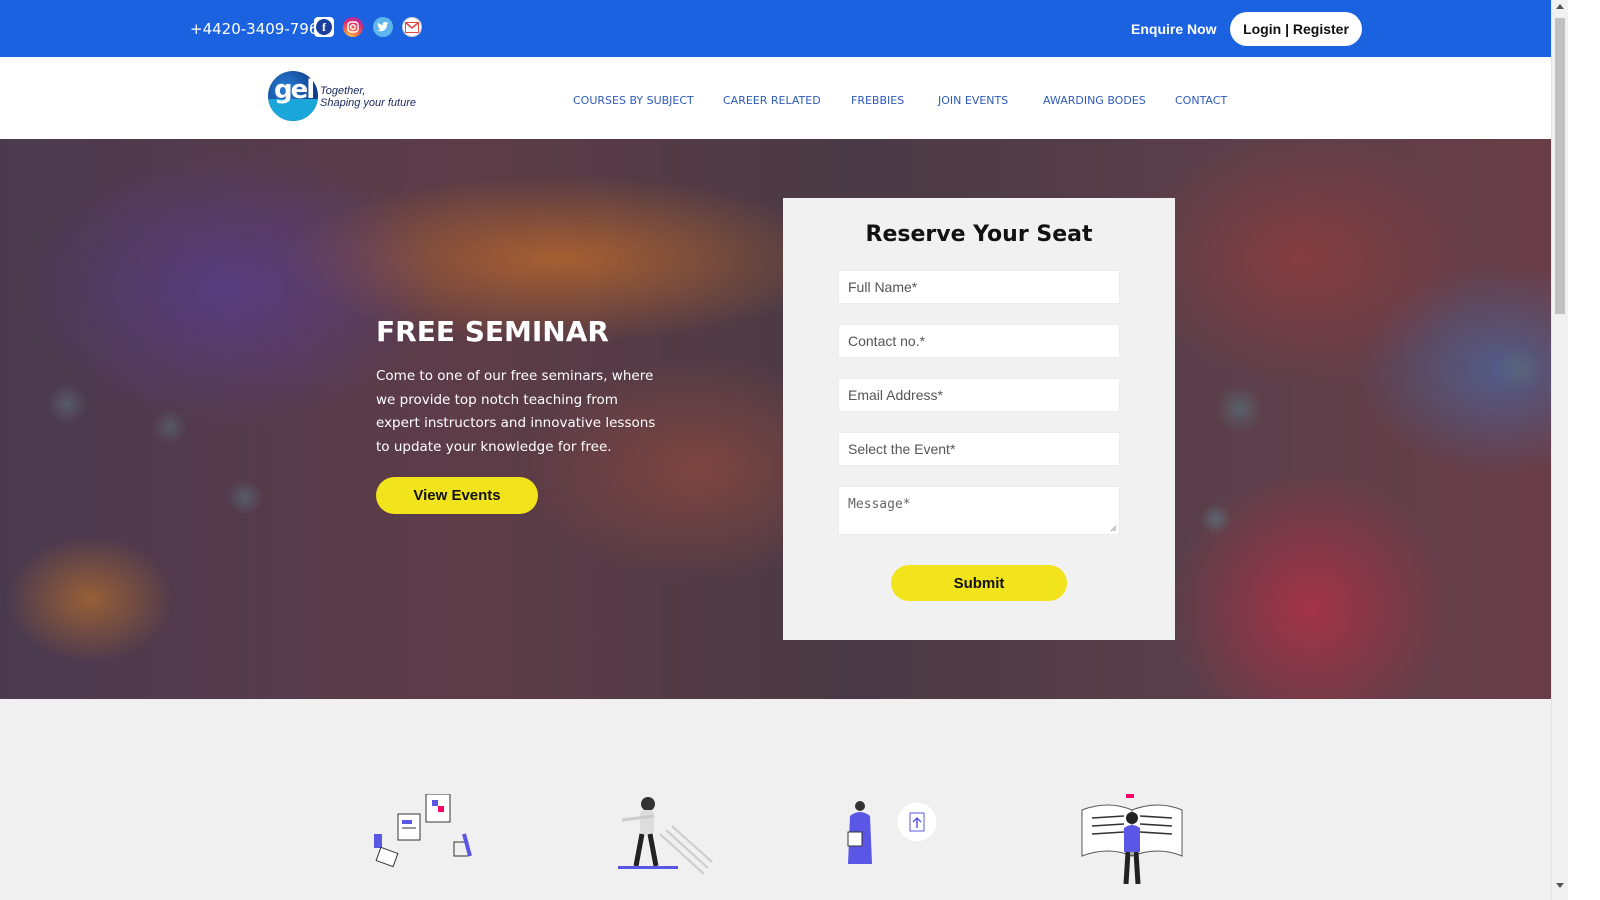 The image size is (1600, 900). I want to click on nav-contact: CONTACT, so click(1201, 100).